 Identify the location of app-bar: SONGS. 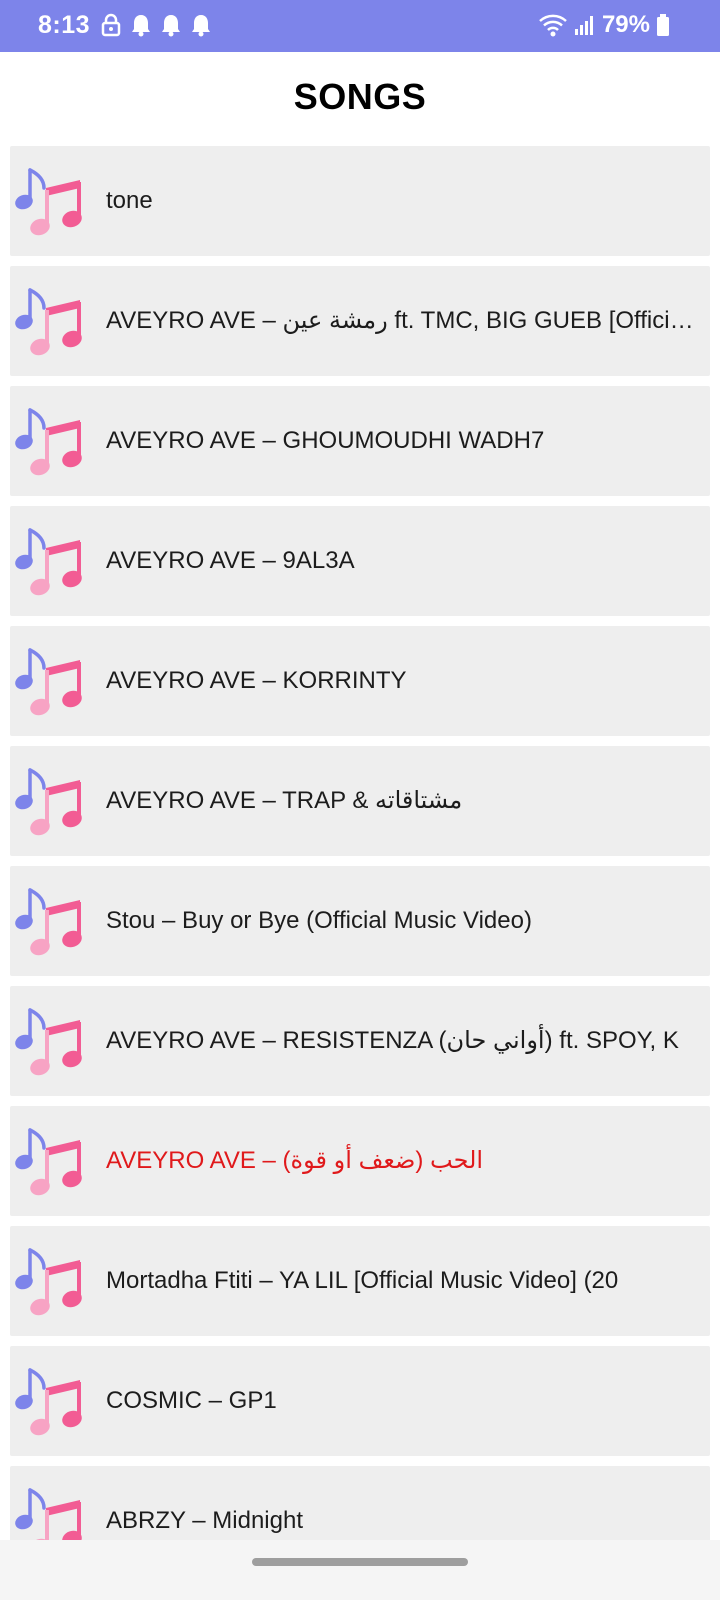
(360, 96).